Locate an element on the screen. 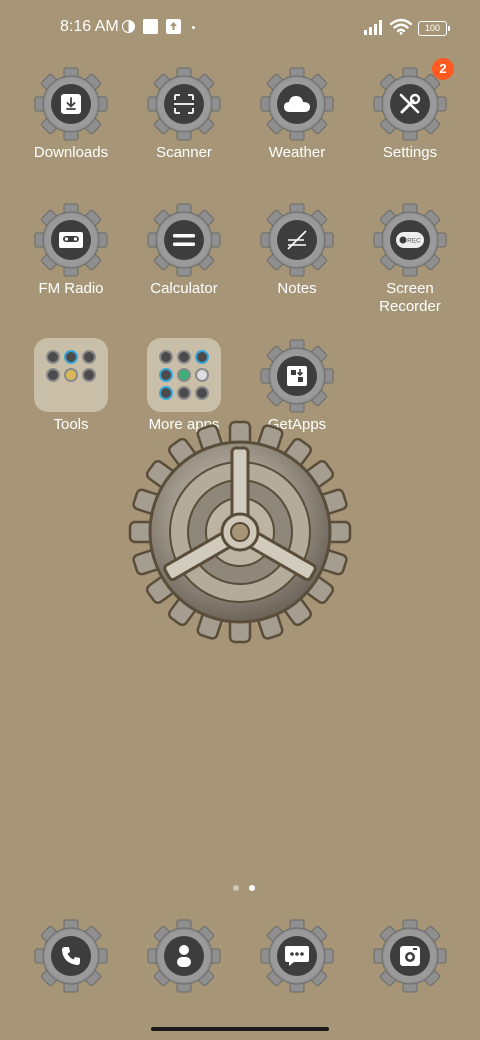 The image size is (480, 1040). dock-phone is located at coordinates (71, 956).